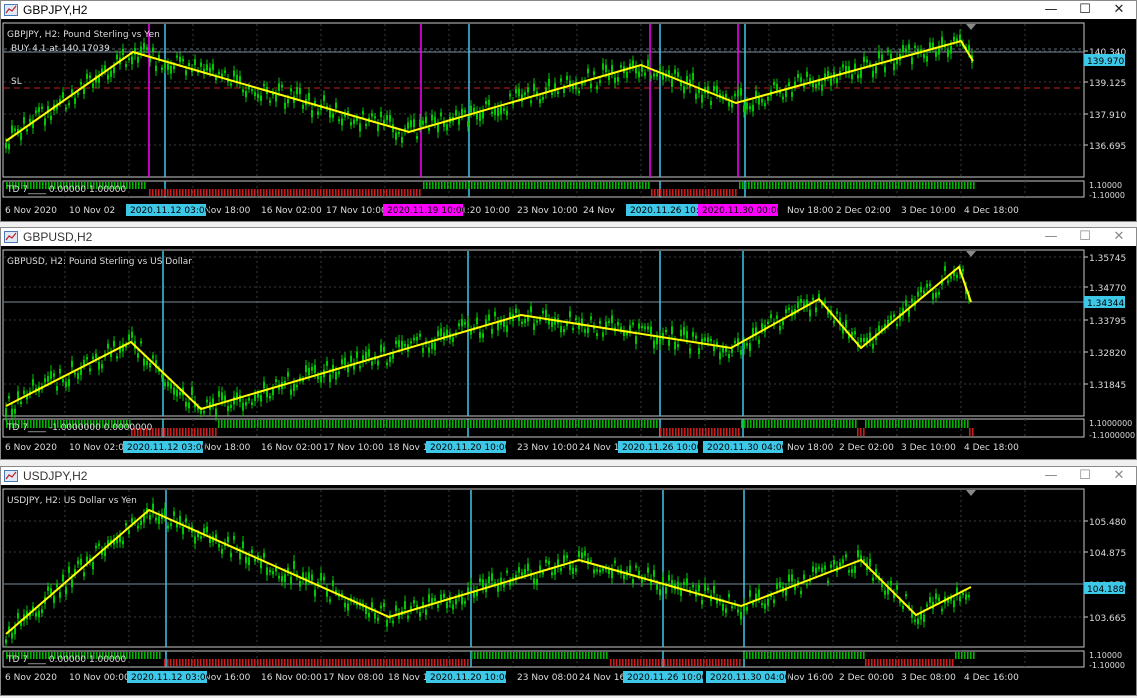  What do you see at coordinates (599, 211) in the screenshot?
I see `time-axis-label: 24 Nov` at bounding box center [599, 211].